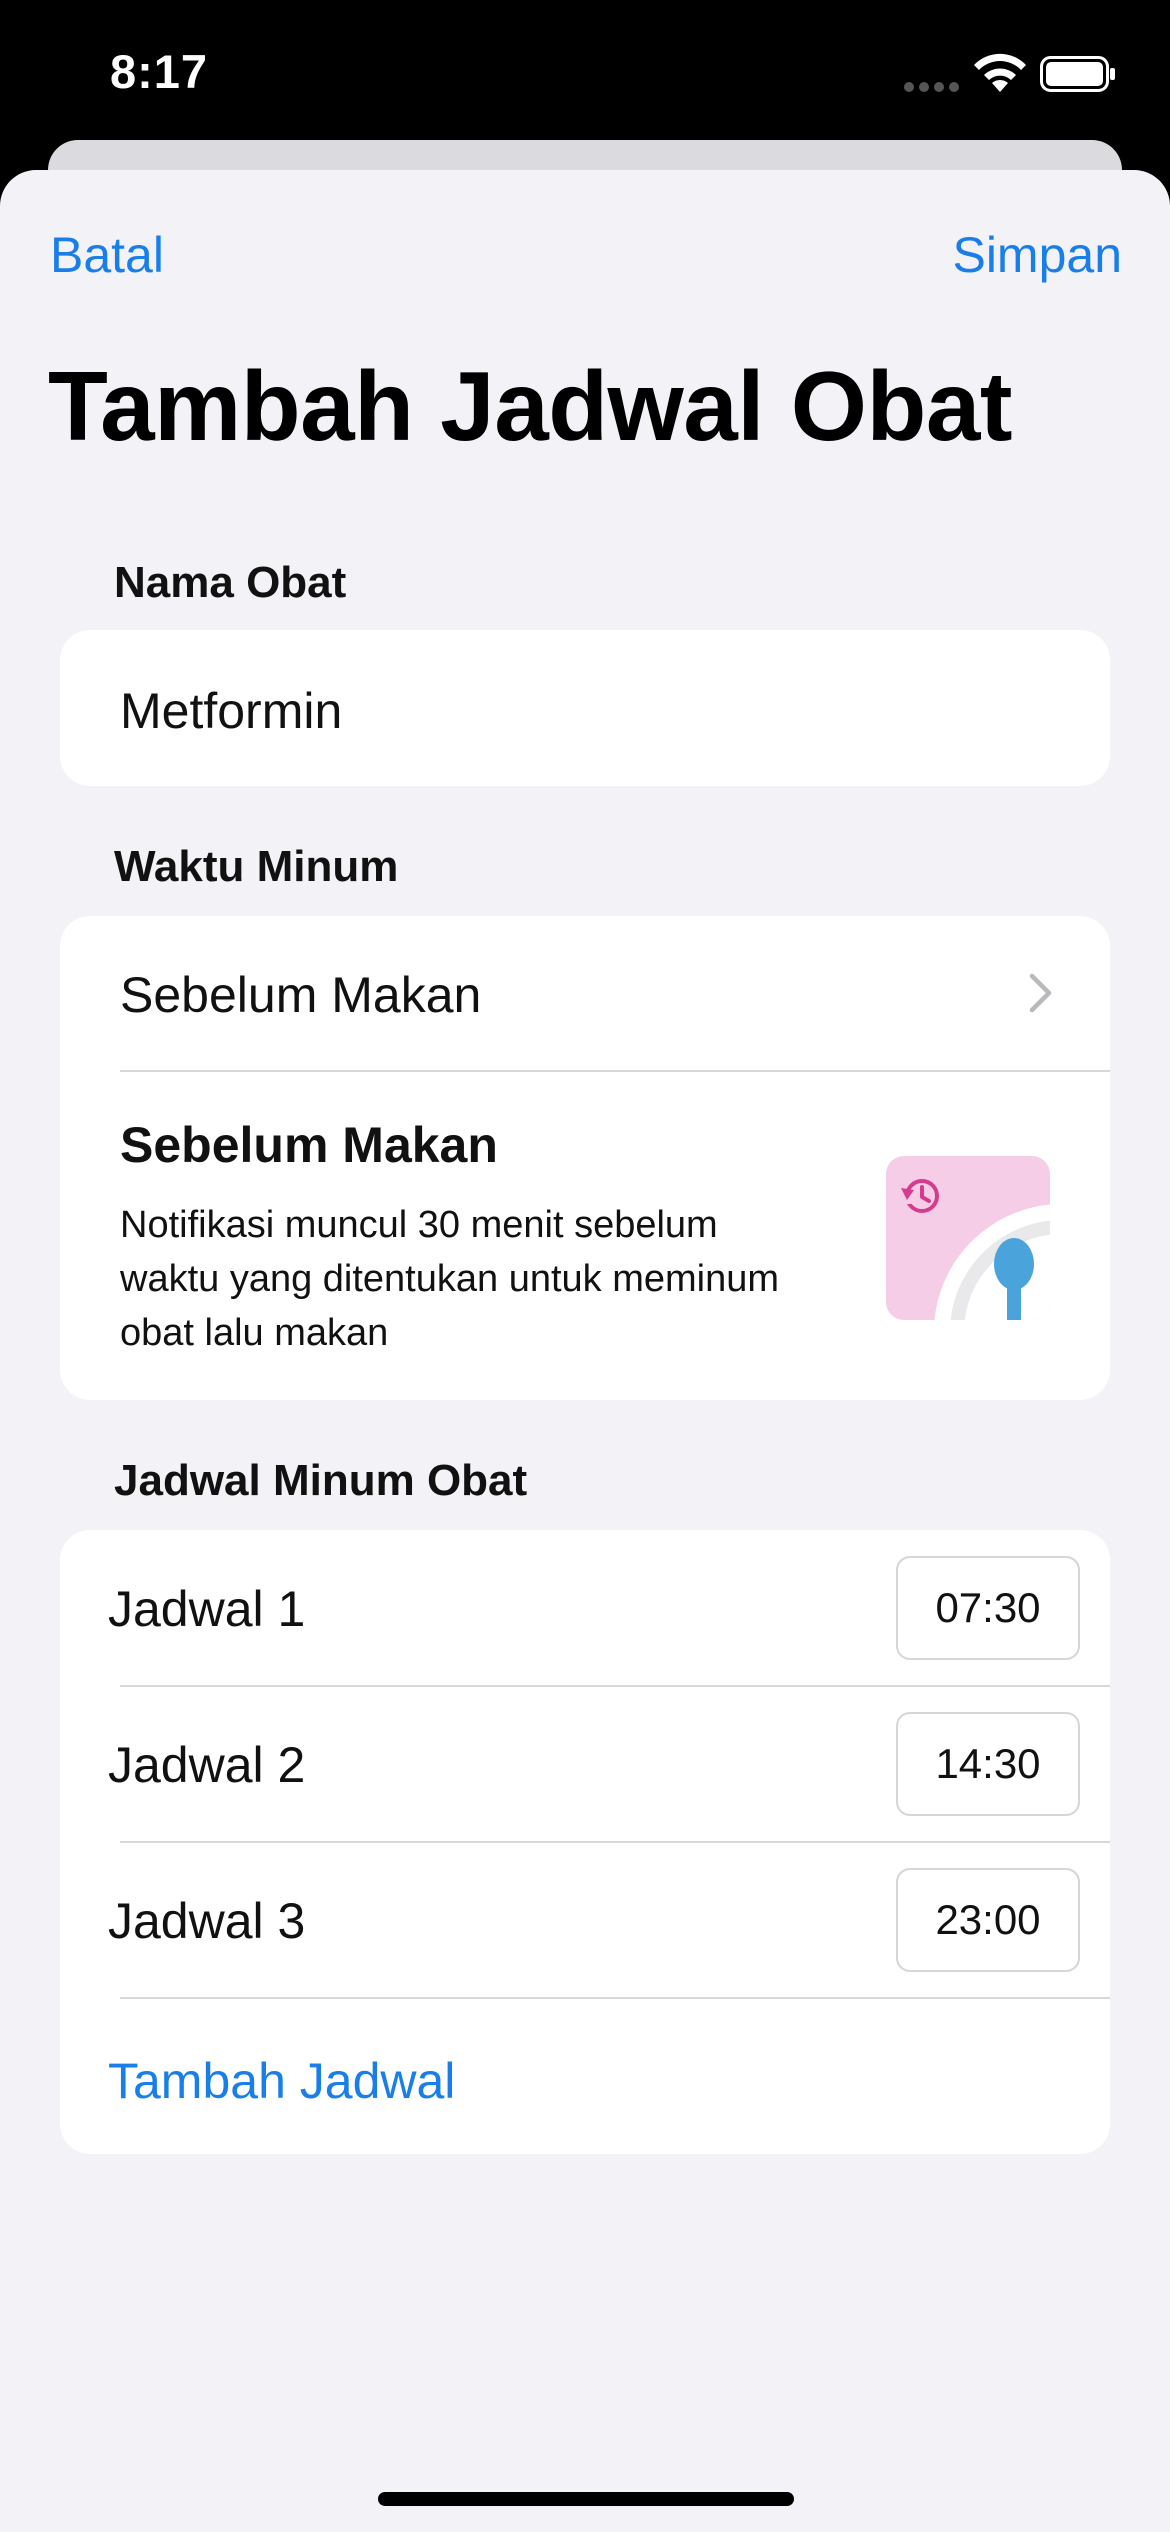 Image resolution: width=1170 pixels, height=2532 pixels. What do you see at coordinates (988, 1764) in the screenshot?
I see `time-picker-button: 14:30` at bounding box center [988, 1764].